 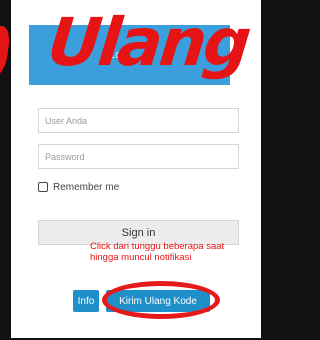 What do you see at coordinates (6, 51) in the screenshot?
I see `red-annotation-stroke` at bounding box center [6, 51].